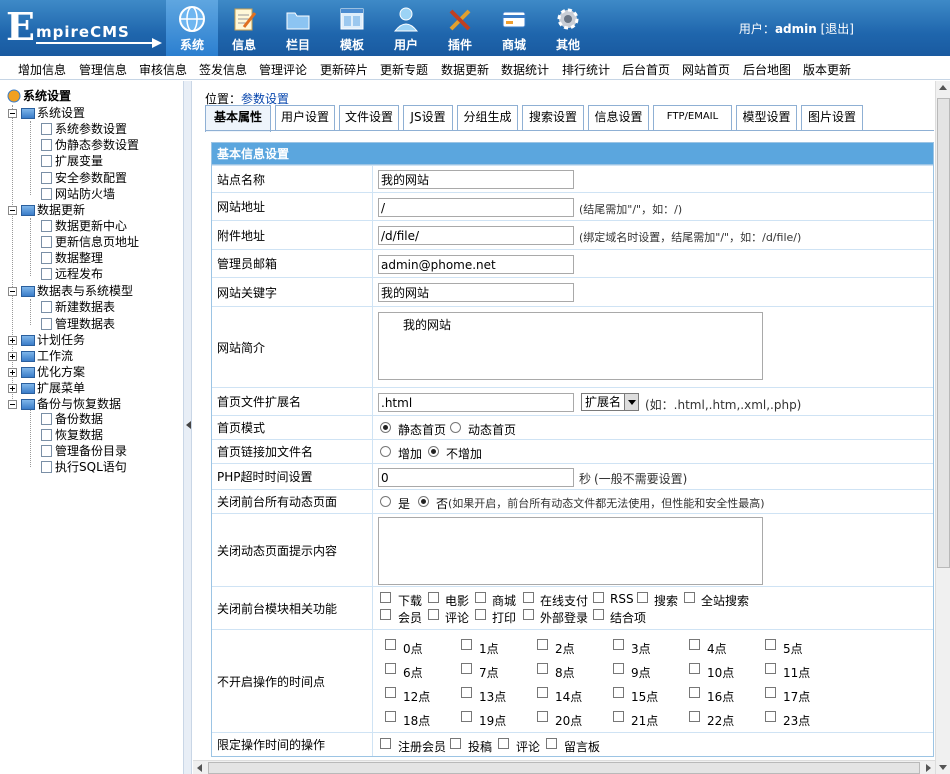 This screenshot has width=950, height=774. Describe the element at coordinates (503, 743) in the screenshot. I see `limit-comment-checkbox` at that location.